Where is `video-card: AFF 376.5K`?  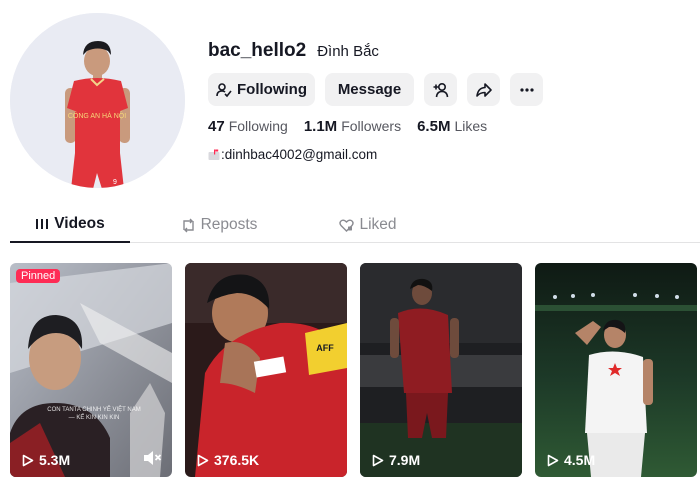 video-card: AFF 376.5K is located at coordinates (266, 370).